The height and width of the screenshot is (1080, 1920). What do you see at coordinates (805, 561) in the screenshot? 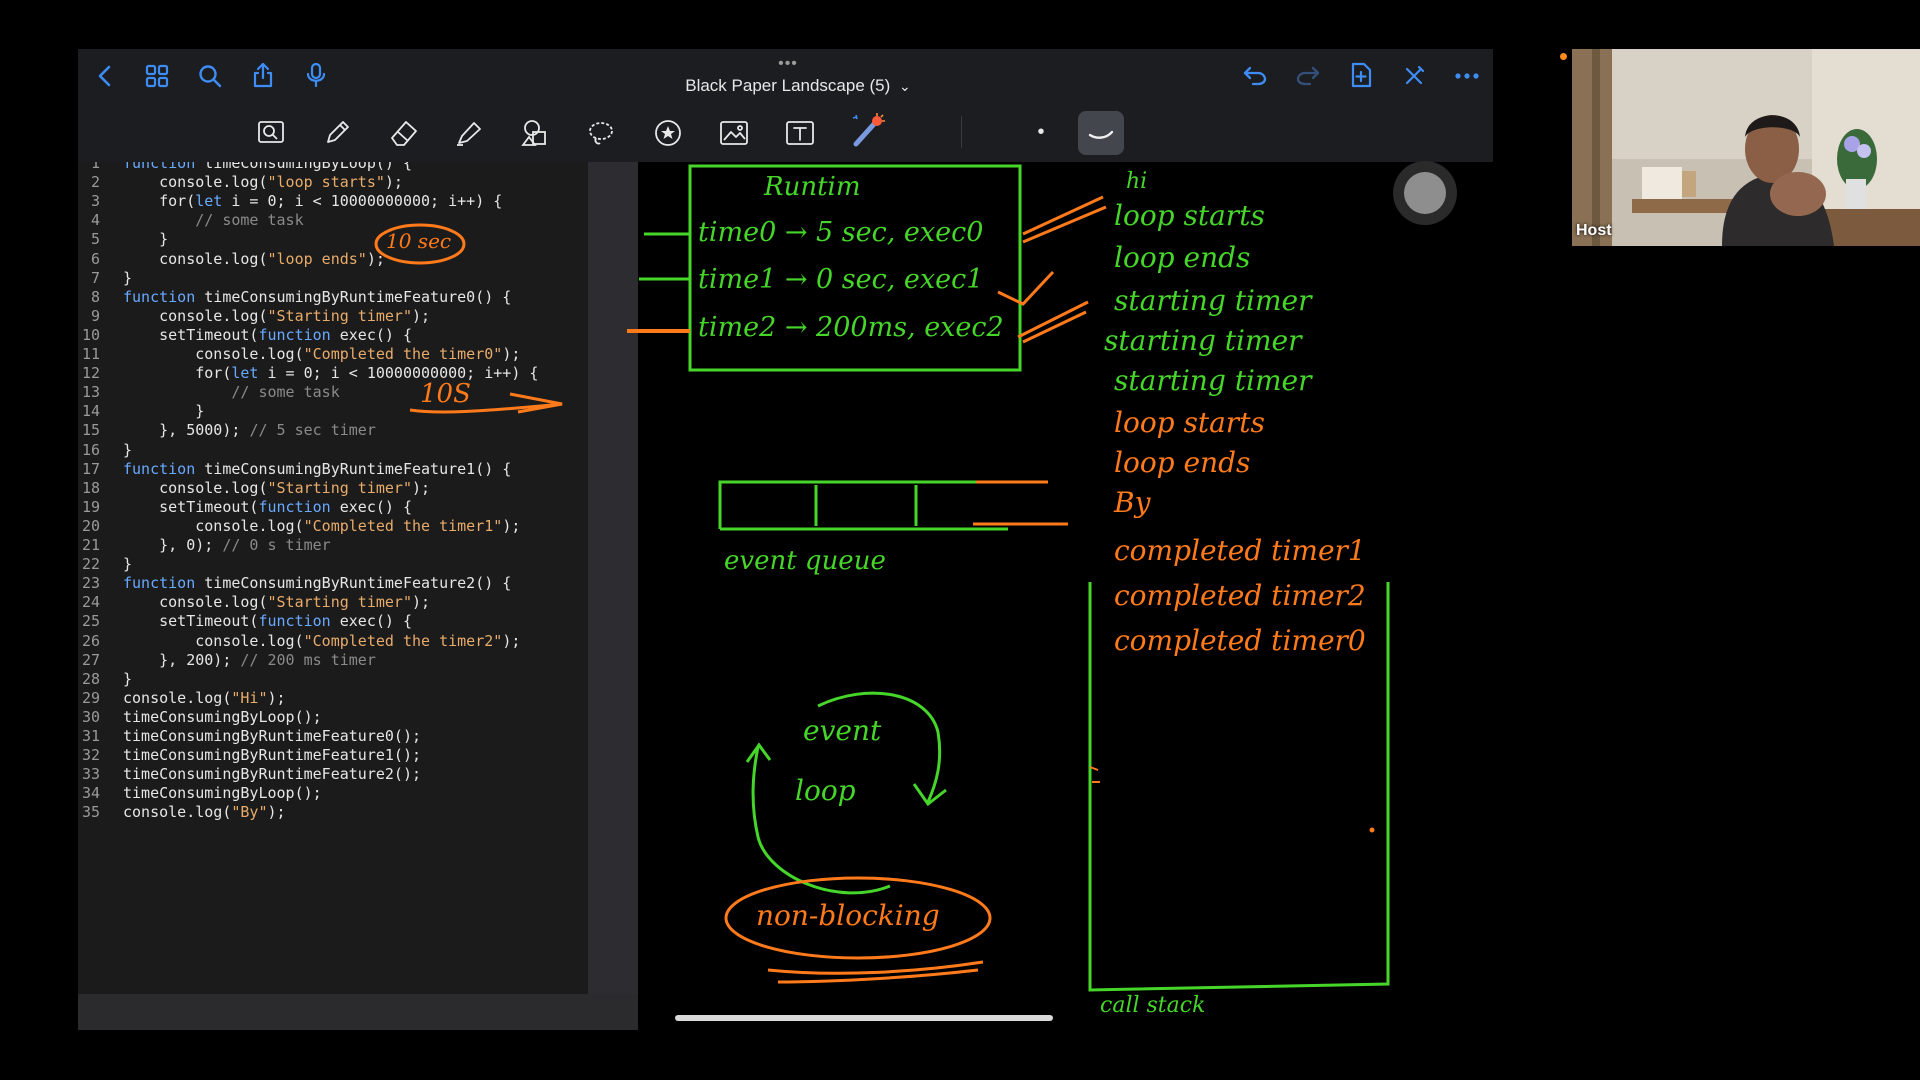
I see `event-queue-label: event queue` at bounding box center [805, 561].